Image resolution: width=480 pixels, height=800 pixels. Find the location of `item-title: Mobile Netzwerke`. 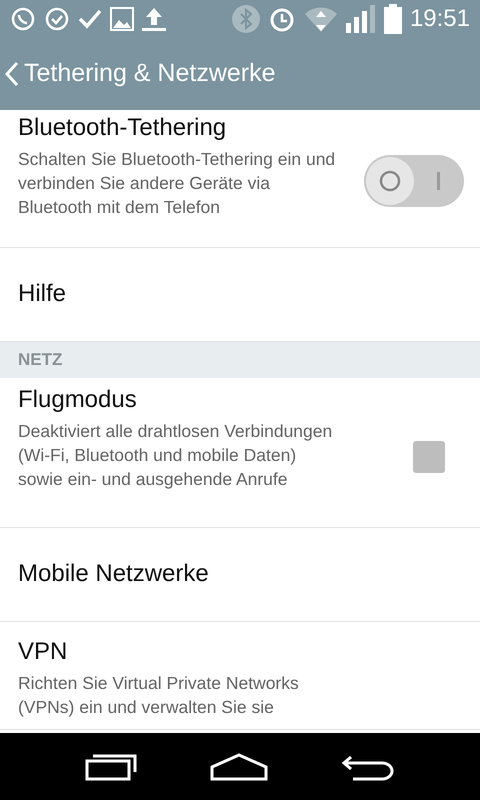

item-title: Mobile Netzwerke is located at coordinates (113, 574).